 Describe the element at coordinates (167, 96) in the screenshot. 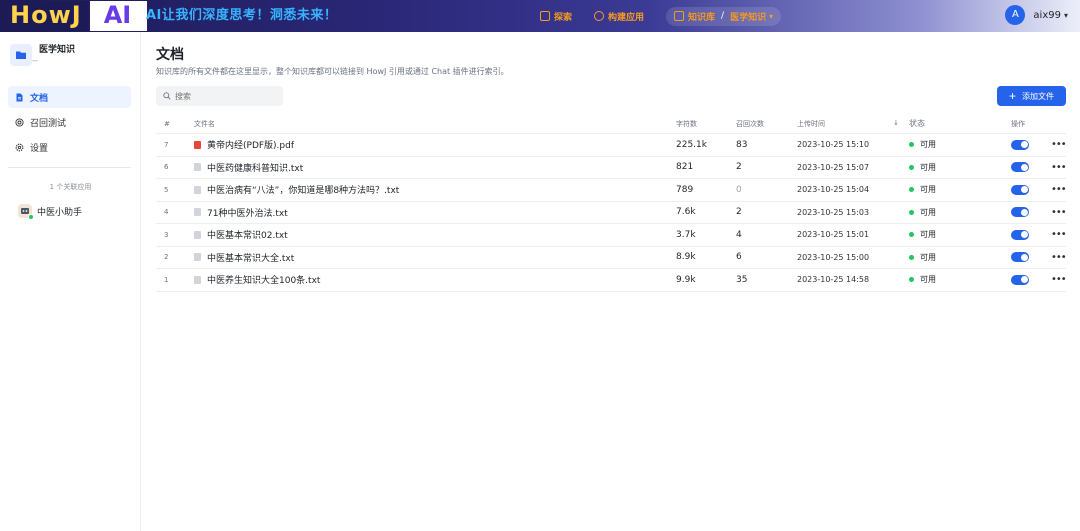

I see `search-icon` at that location.